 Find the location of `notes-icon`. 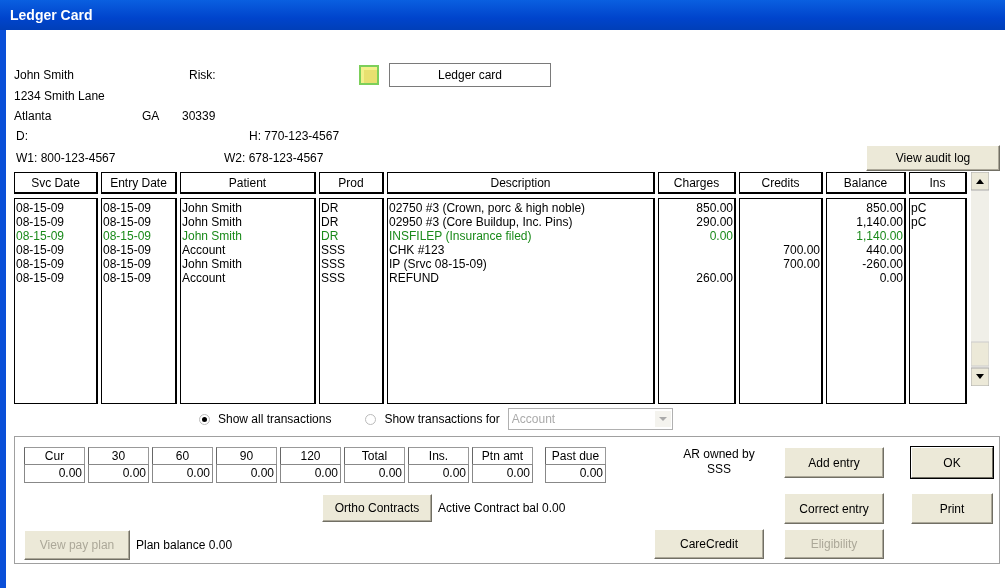

notes-icon is located at coordinates (369, 75).